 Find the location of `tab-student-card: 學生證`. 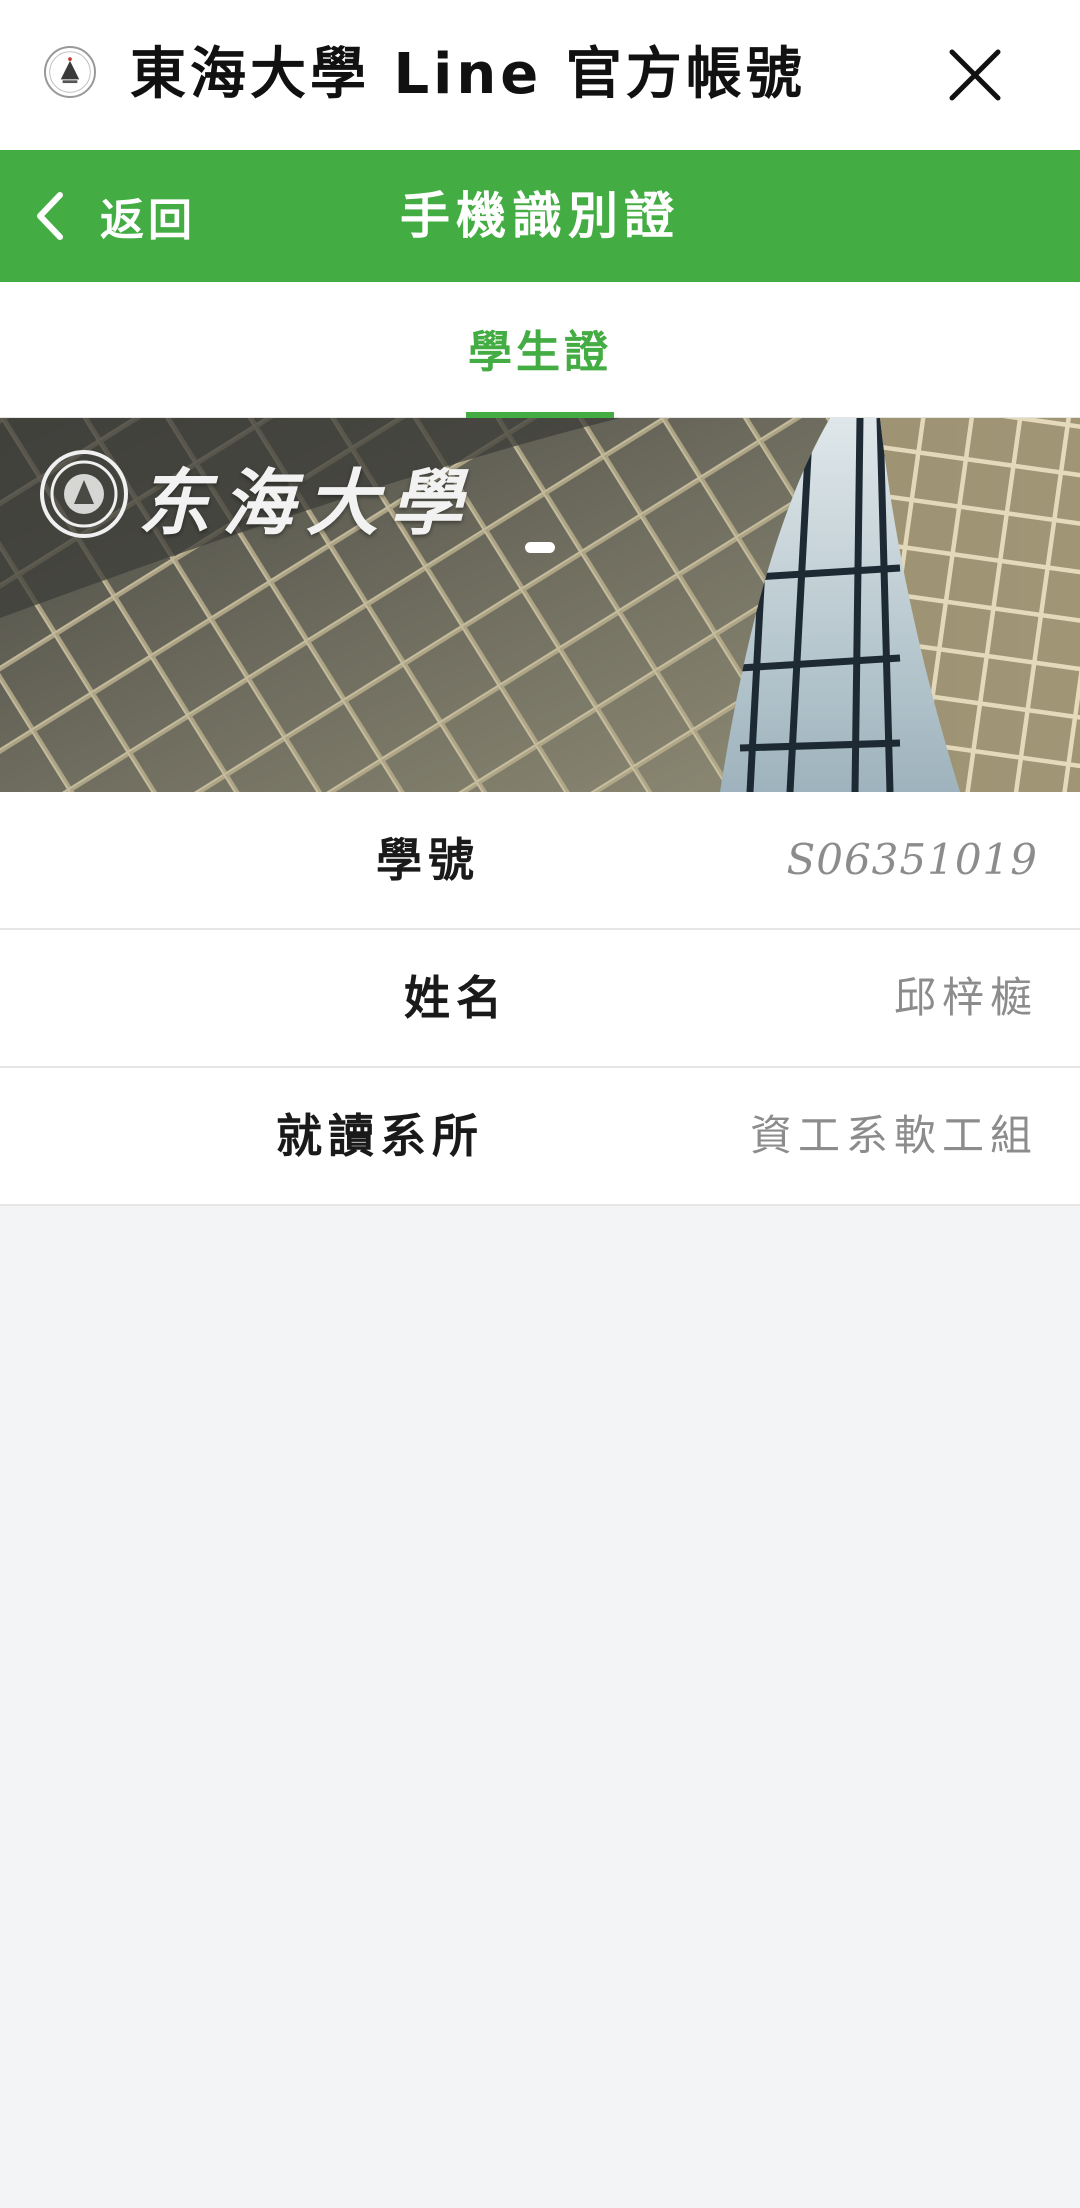

tab-student-card: 學生證 is located at coordinates (540, 350).